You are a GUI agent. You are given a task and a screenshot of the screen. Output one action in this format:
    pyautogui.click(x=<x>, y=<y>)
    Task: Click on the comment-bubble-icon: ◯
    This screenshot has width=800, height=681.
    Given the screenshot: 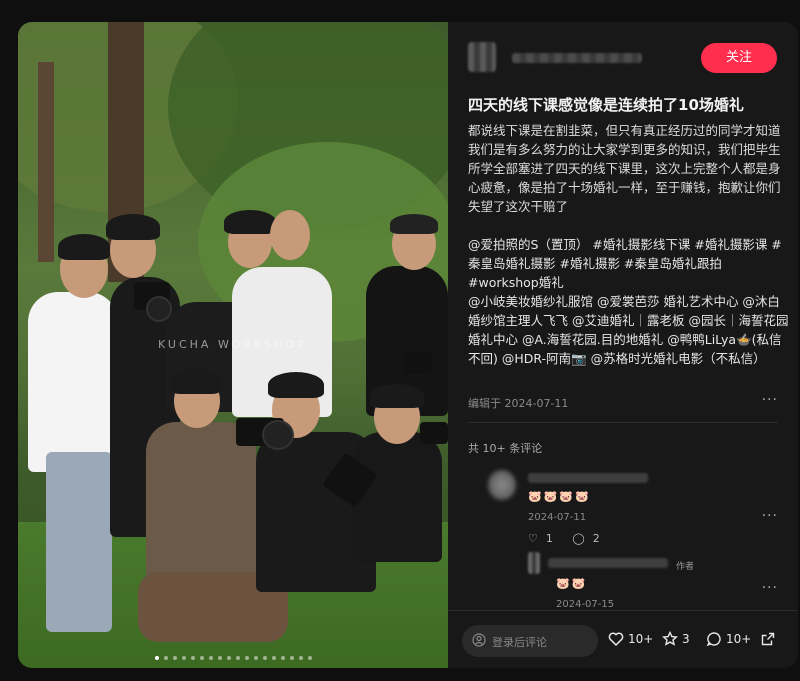 What is the action you would take?
    pyautogui.click(x=578, y=538)
    